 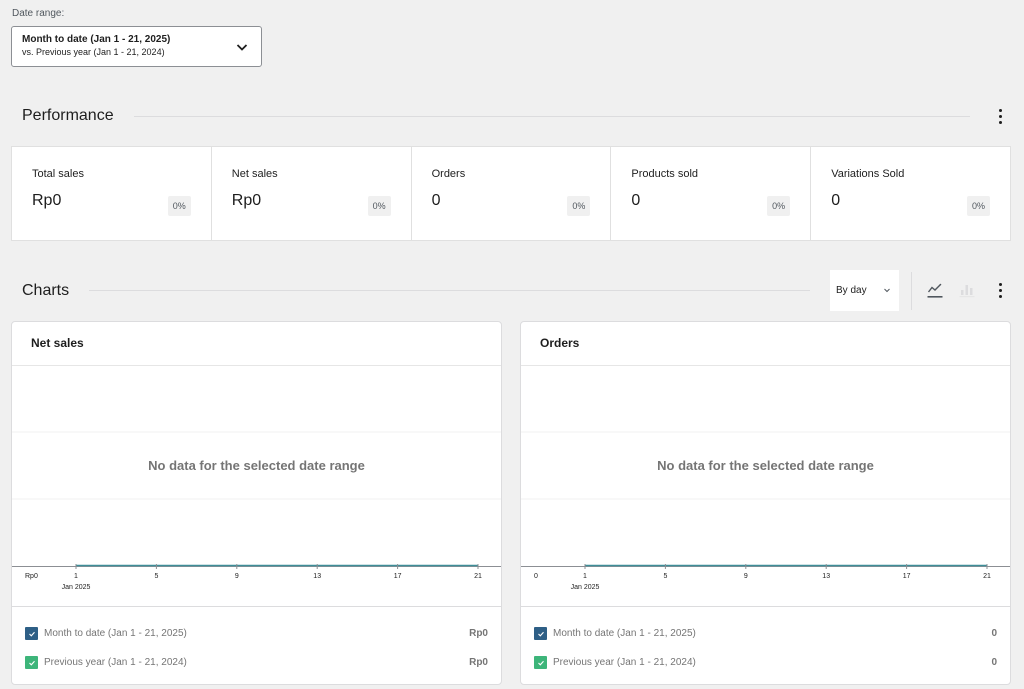 What do you see at coordinates (256, 633) in the screenshot?
I see `legend-item-current: Month to date (Jan 1 - 21, 2025) Rp0` at bounding box center [256, 633].